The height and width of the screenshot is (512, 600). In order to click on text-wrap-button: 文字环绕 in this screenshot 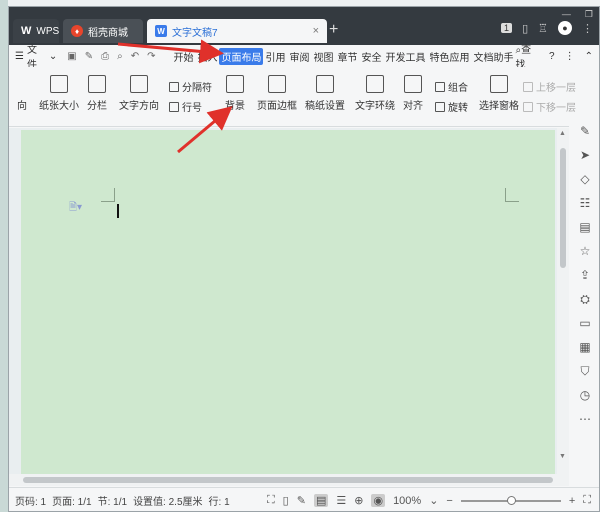, I will do `click(375, 93)`.